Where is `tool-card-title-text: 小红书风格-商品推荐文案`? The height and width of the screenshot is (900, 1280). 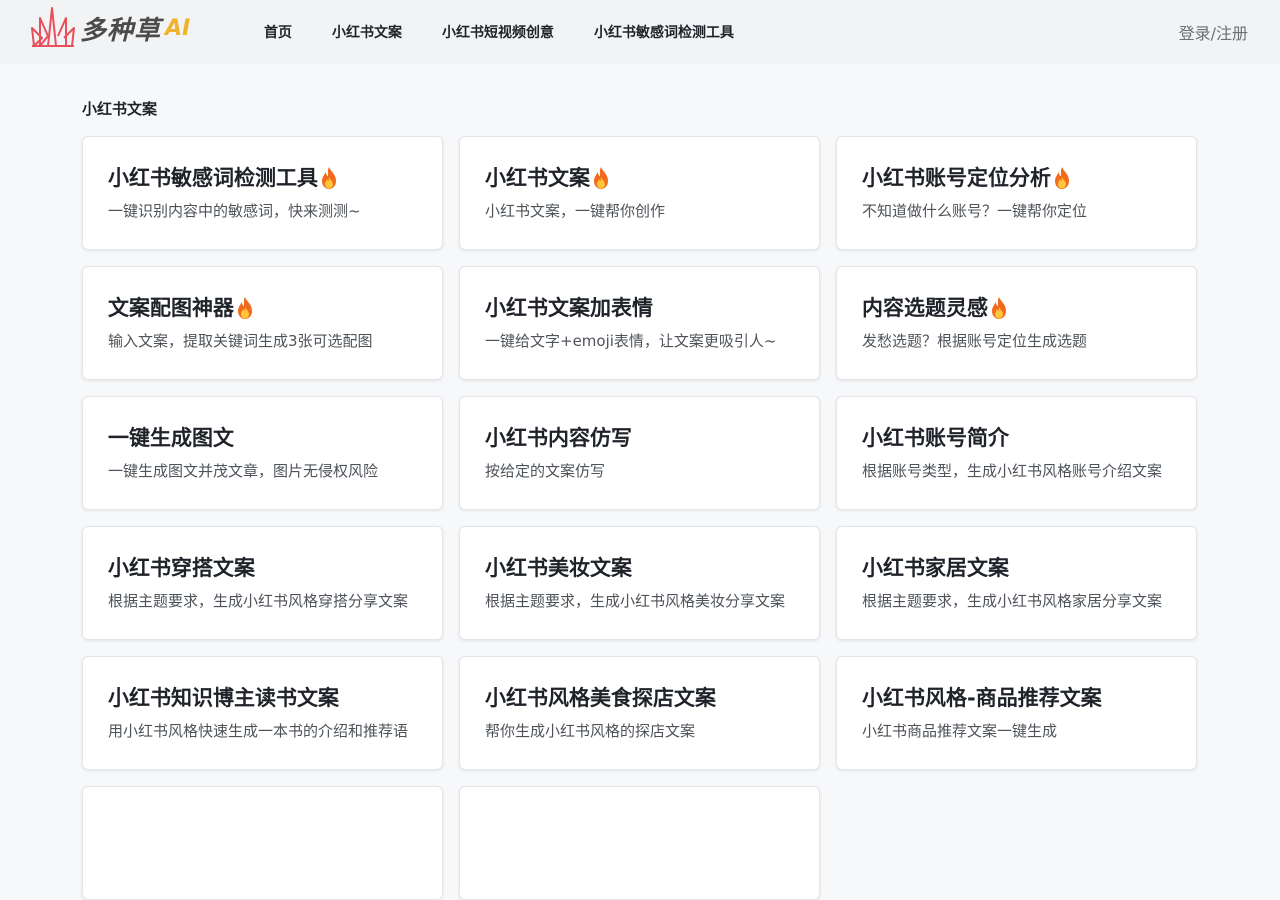 tool-card-title-text: 小红书风格-商品推荐文案 is located at coordinates (982, 698).